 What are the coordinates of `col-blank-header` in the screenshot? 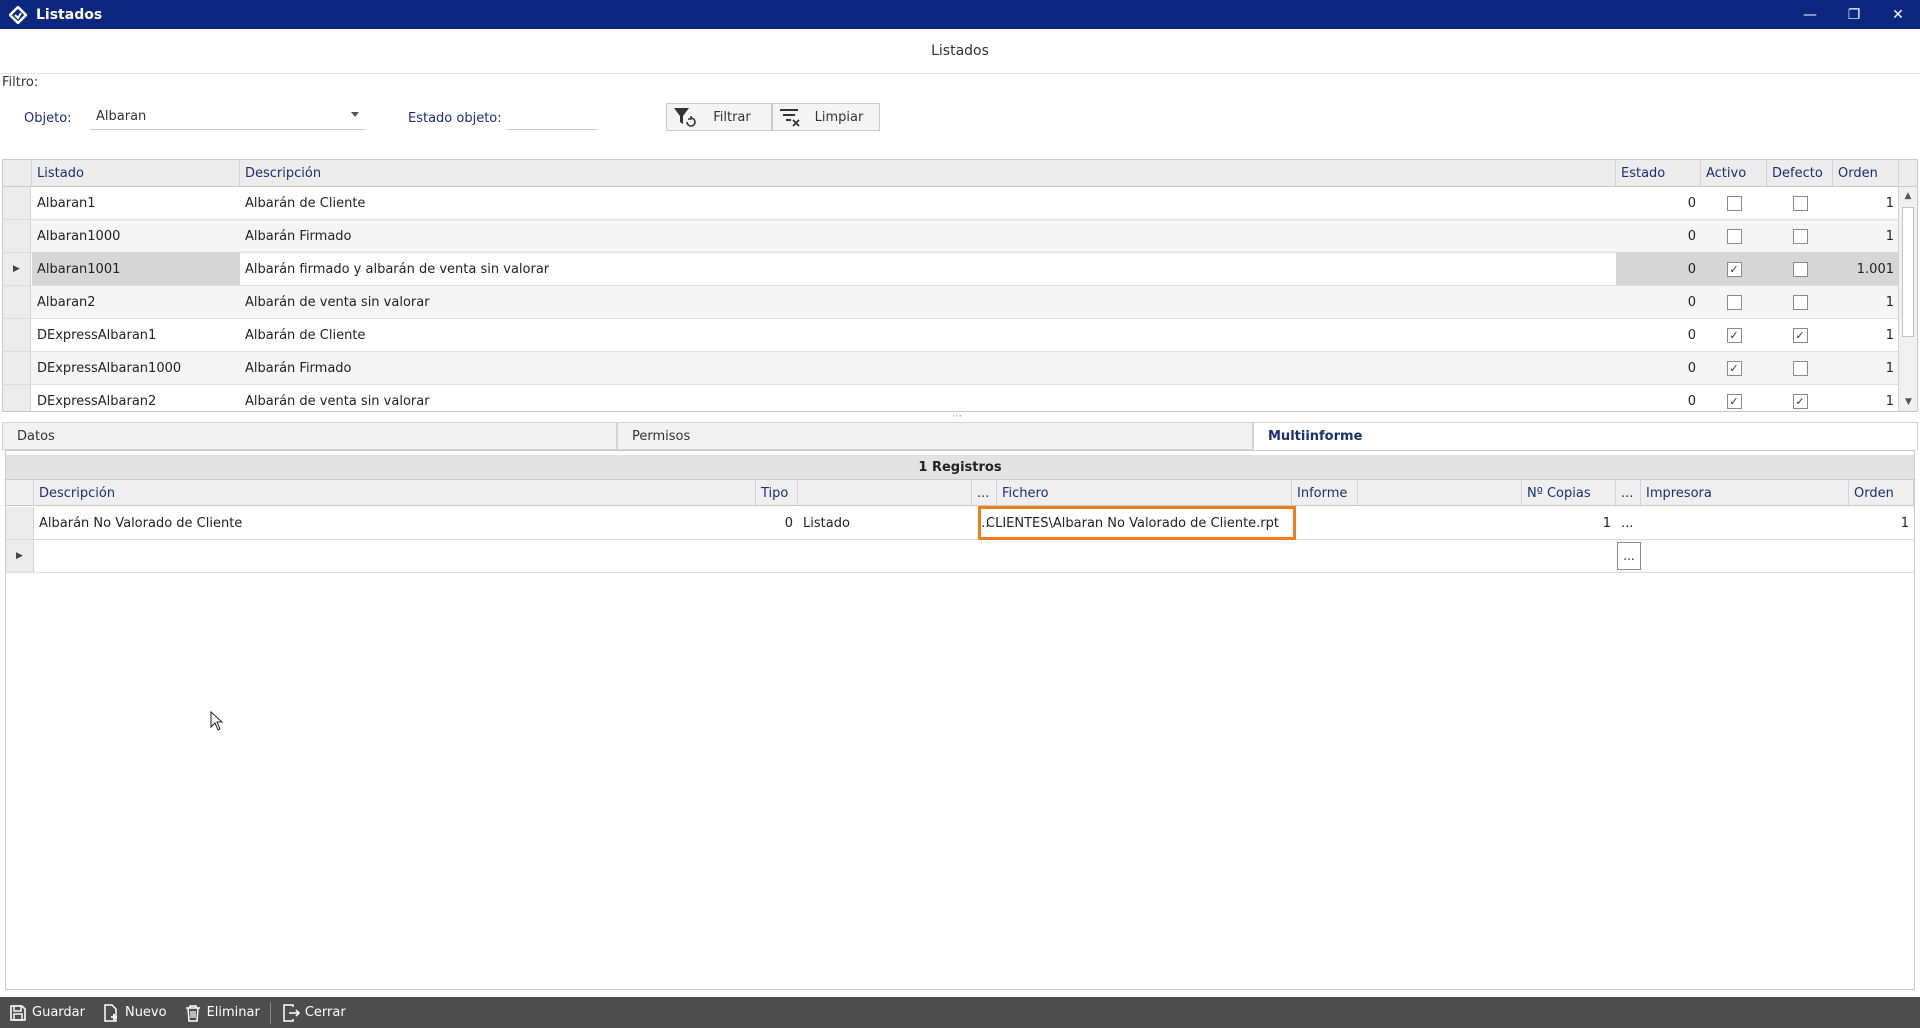 It's located at (1440, 493).